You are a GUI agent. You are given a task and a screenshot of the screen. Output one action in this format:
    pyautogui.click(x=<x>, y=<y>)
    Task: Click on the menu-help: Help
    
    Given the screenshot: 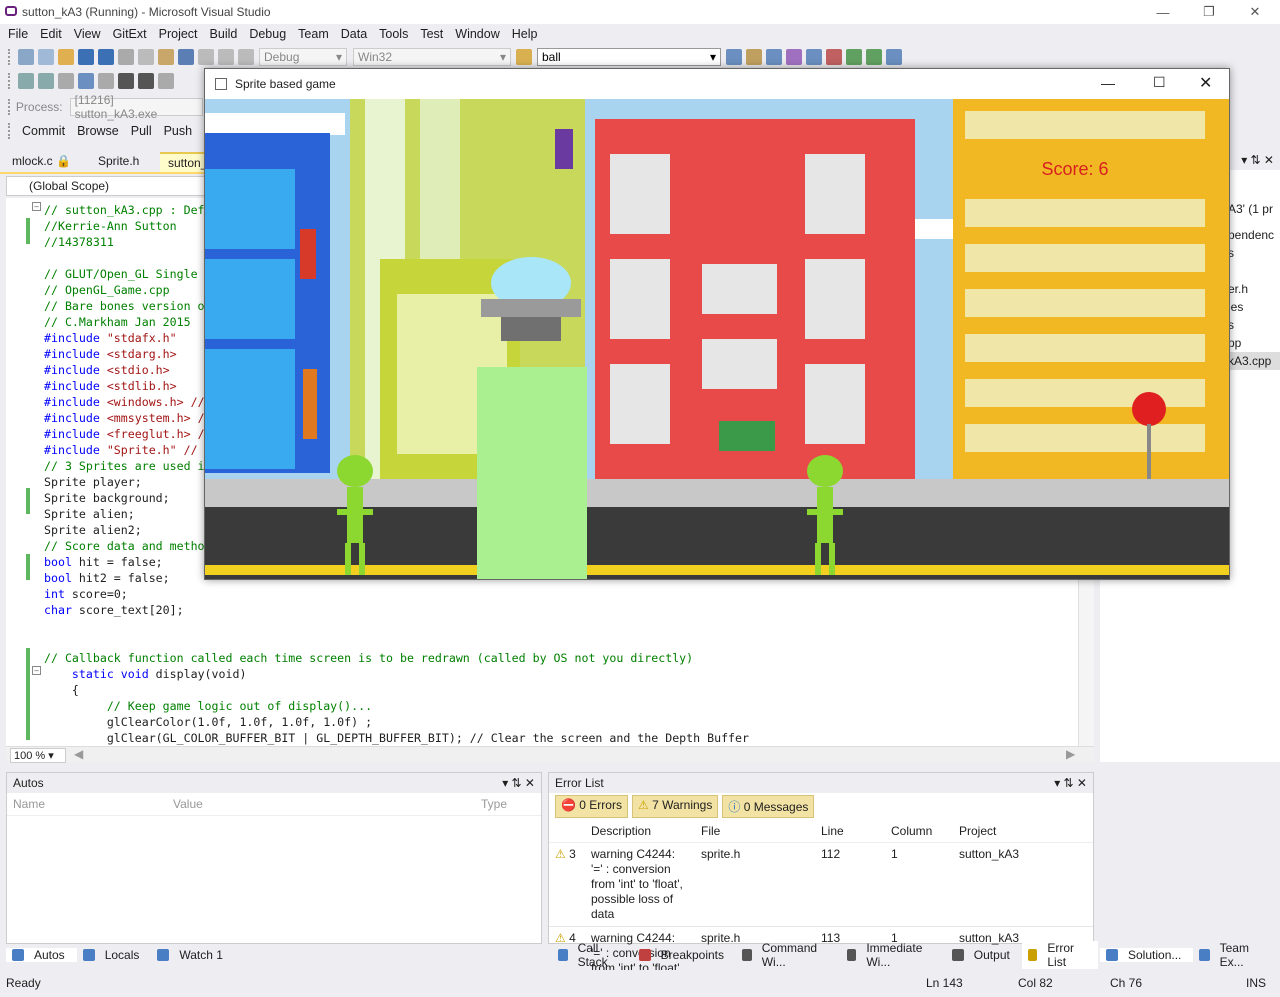 What is the action you would take?
    pyautogui.click(x=525, y=34)
    